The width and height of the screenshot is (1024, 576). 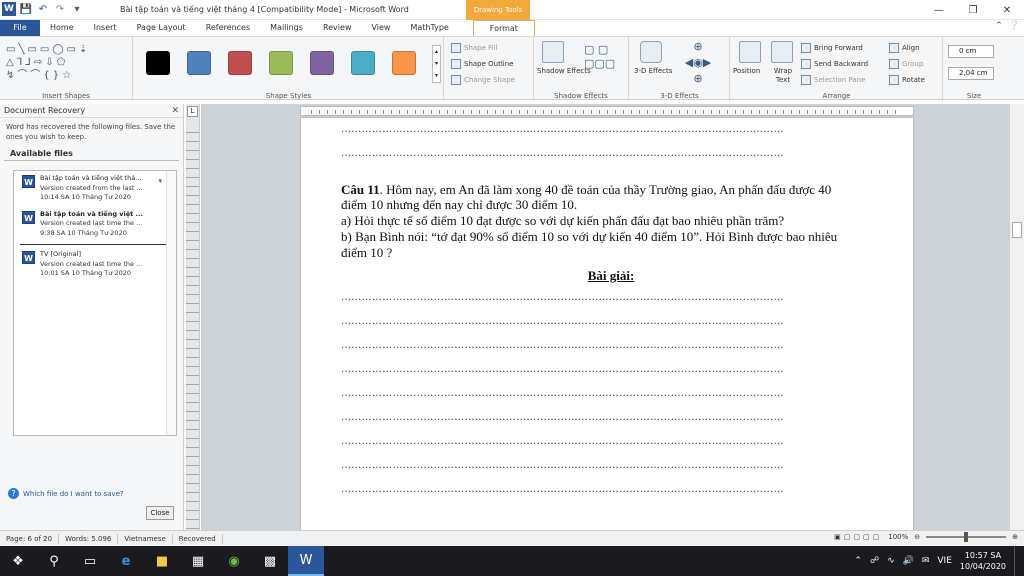 I want to click on shapes-gallery: ▭╲▭▭◯▭⇣ △⅂⅃⇨⇩⬠ ↯⌒⌒{}☆, so click(x=66, y=63).